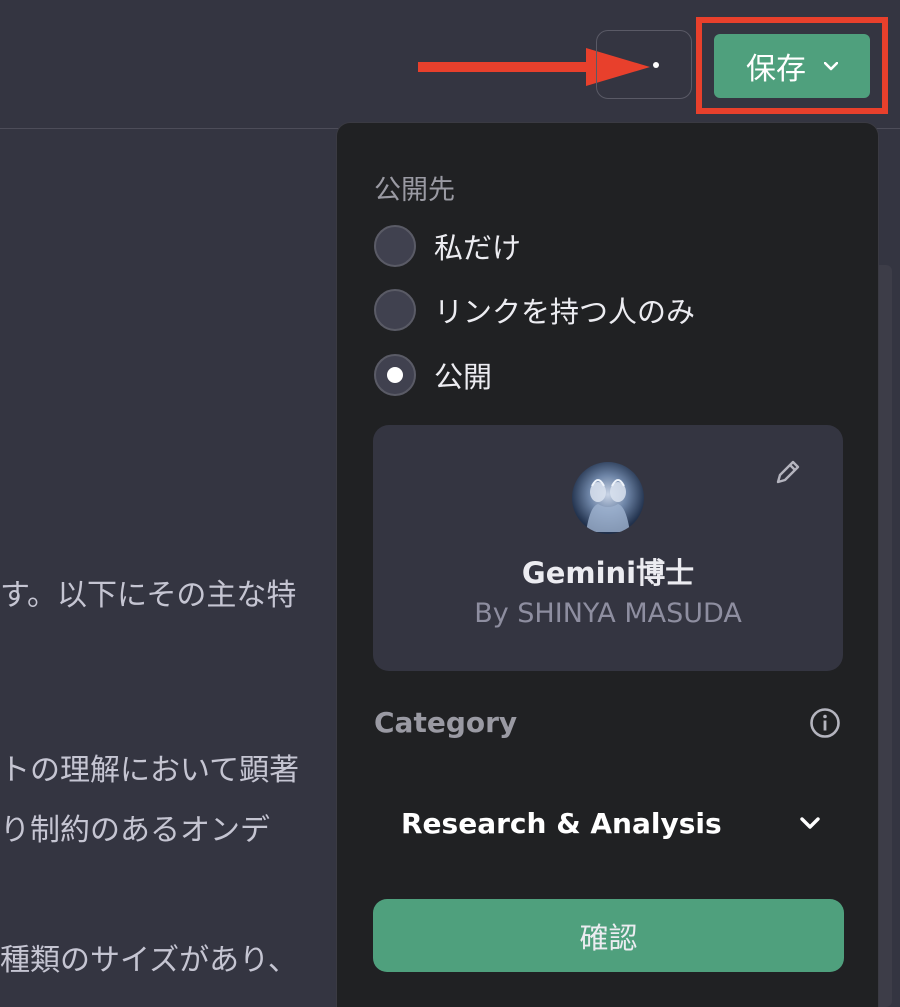 This screenshot has width=900, height=1007. I want to click on category-select: Research & Analysis, so click(609, 823).